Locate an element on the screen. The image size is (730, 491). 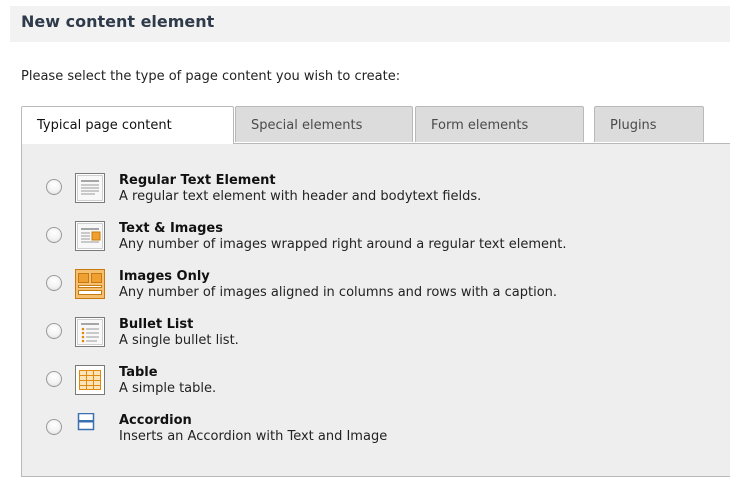
option-title: Table is located at coordinates (138, 372).